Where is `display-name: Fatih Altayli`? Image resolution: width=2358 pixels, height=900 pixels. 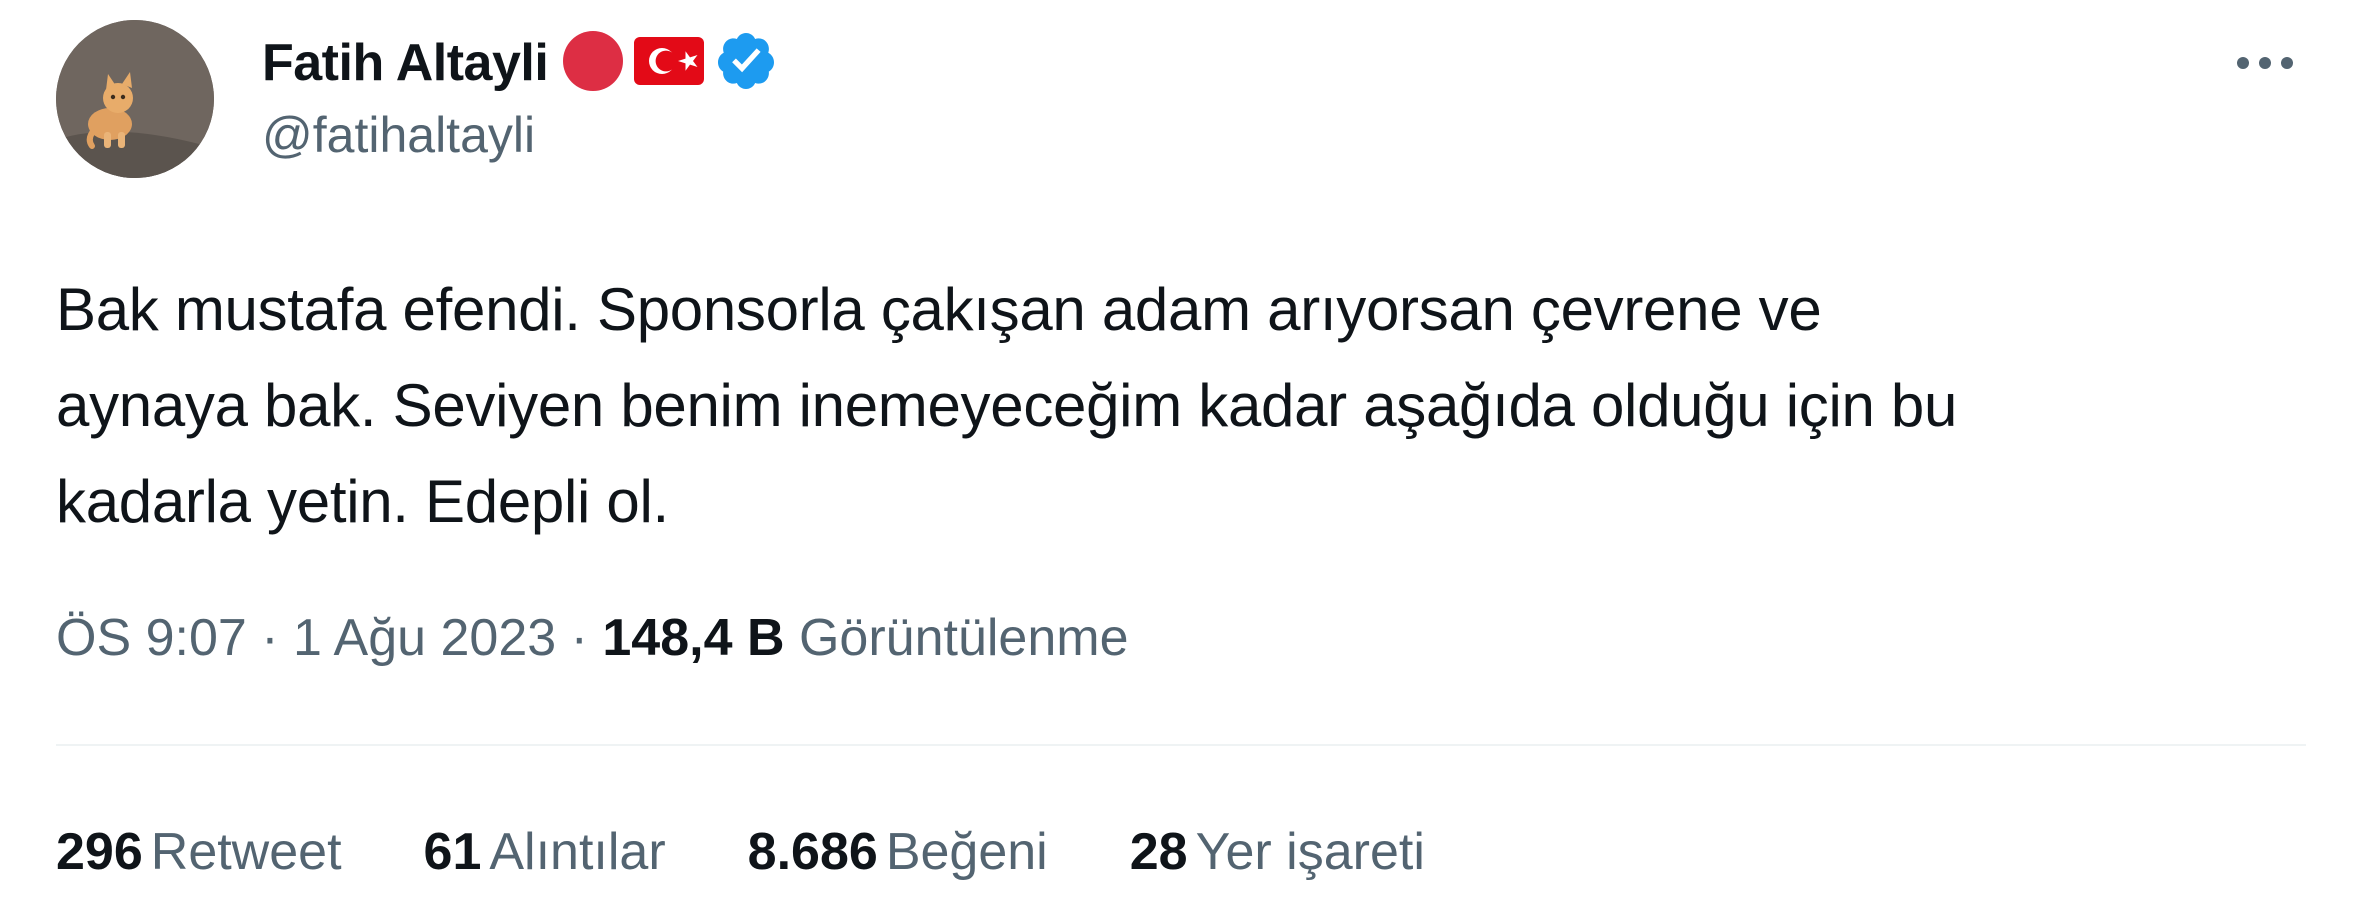
display-name: Fatih Altayli is located at coordinates (405, 63).